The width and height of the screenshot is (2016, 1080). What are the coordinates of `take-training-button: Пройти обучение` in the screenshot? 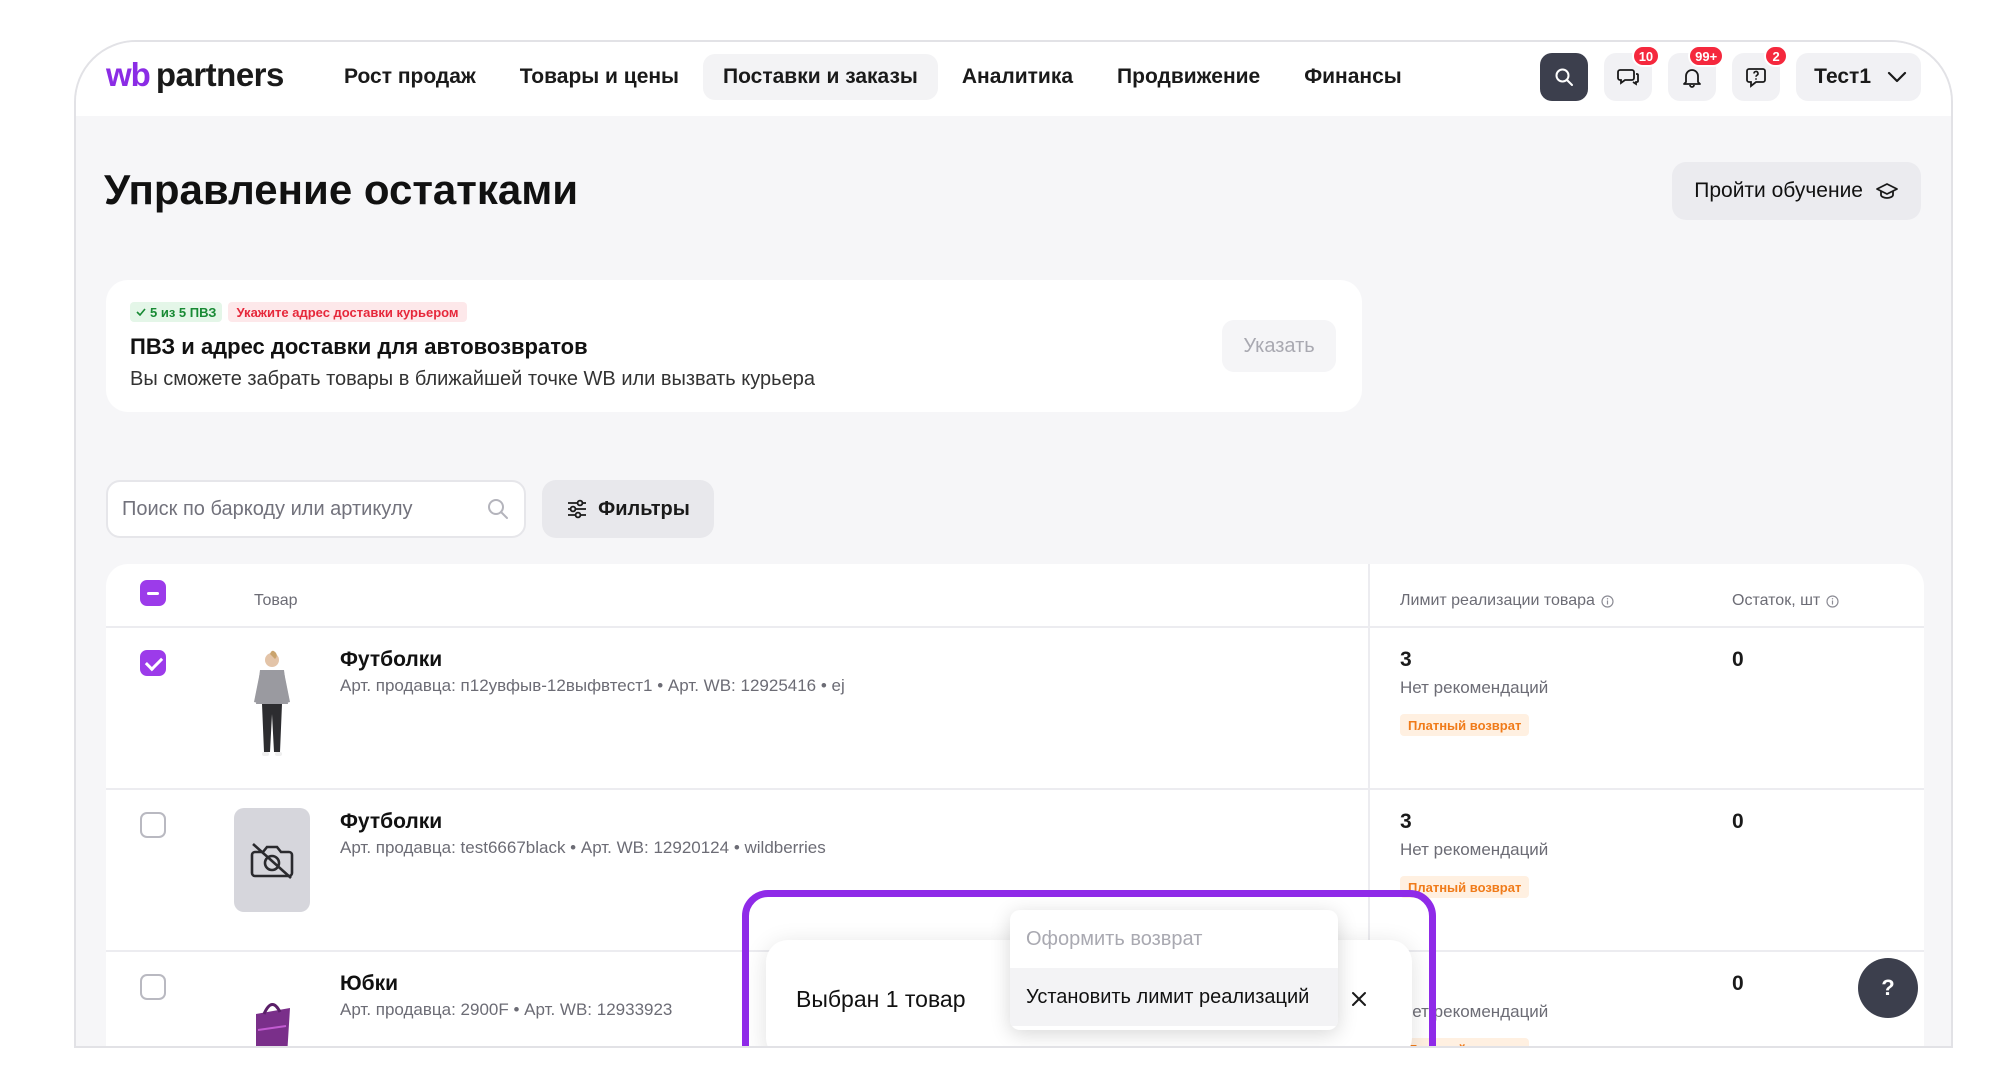 It's located at (1796, 191).